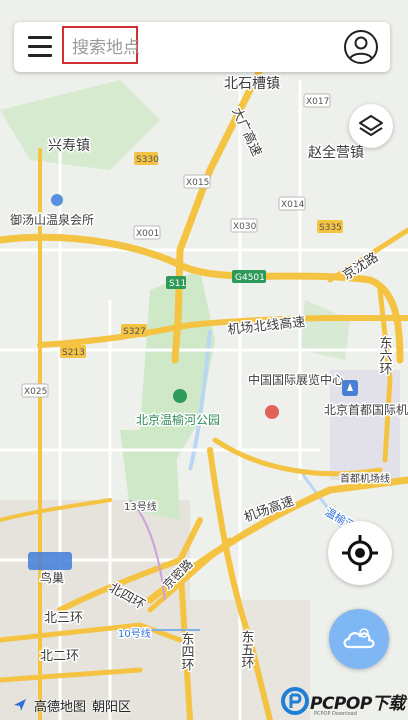  I want to click on user-icon, so click(361, 48).